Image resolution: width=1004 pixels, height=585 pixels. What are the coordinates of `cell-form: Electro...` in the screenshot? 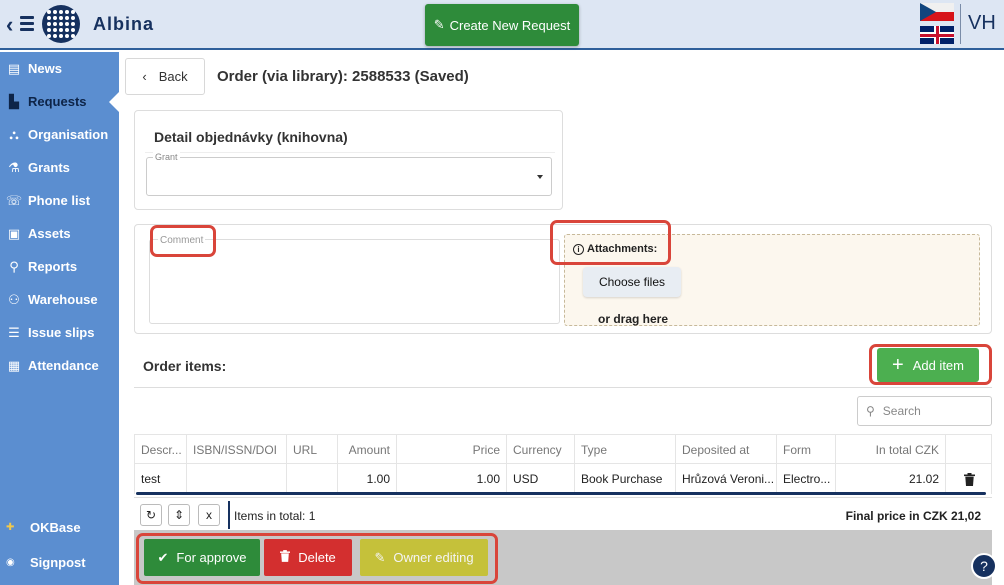 It's located at (806, 479).